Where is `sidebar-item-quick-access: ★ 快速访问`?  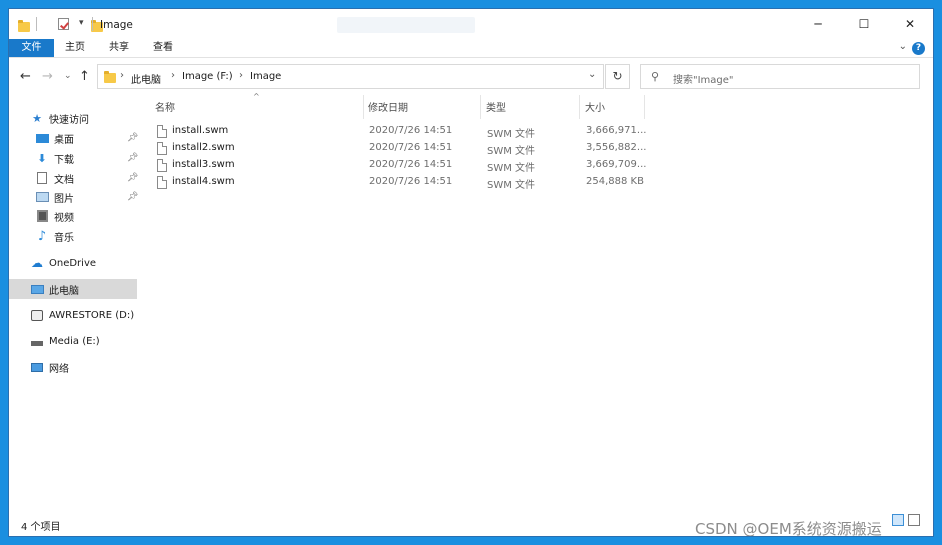
sidebar-item-quick-access: ★ 快速访问 is located at coordinates (73, 118).